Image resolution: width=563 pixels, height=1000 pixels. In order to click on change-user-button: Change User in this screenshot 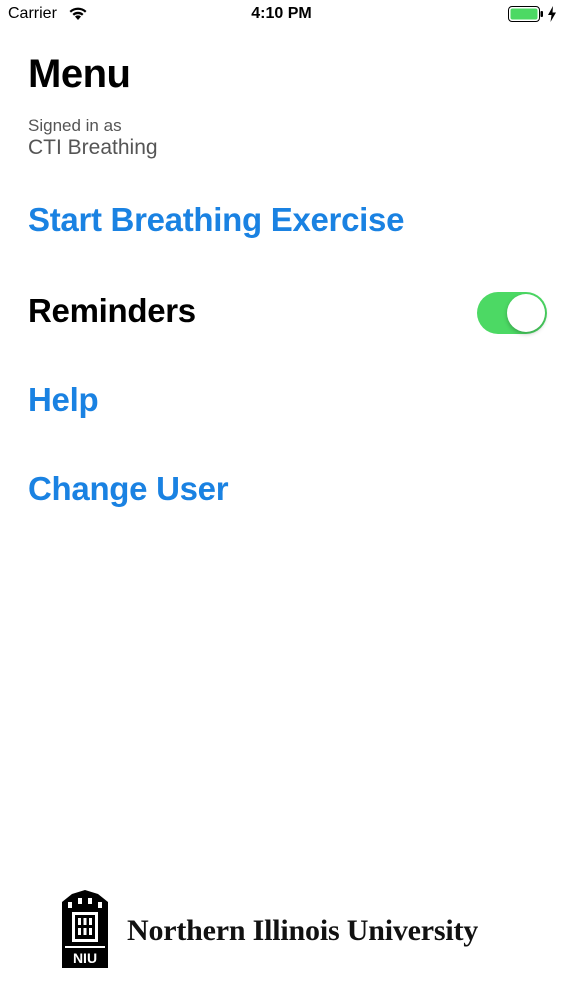, I will do `click(128, 489)`.